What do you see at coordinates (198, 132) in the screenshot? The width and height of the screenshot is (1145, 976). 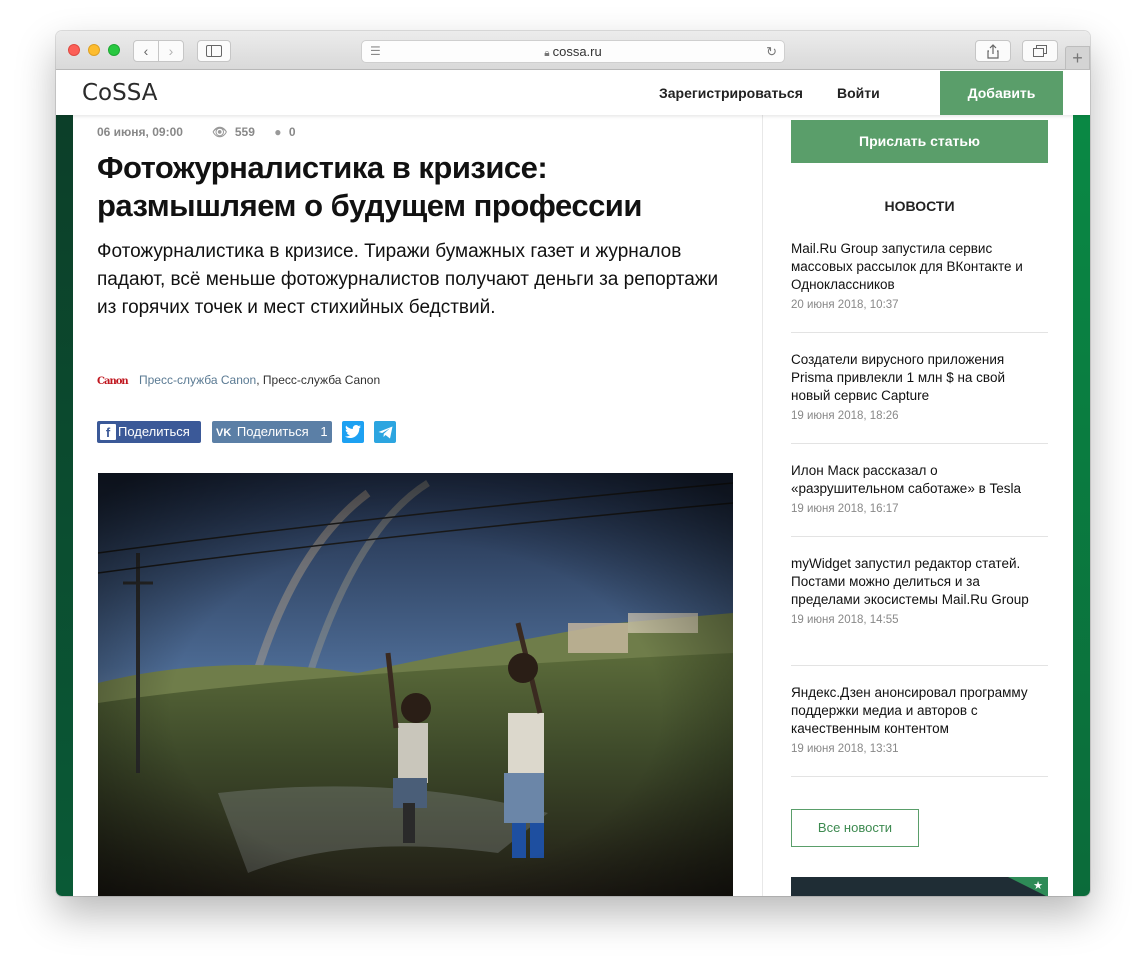 I see `article-meta: 06 июня, 09:00 👁︎ 559 ● 0` at bounding box center [198, 132].